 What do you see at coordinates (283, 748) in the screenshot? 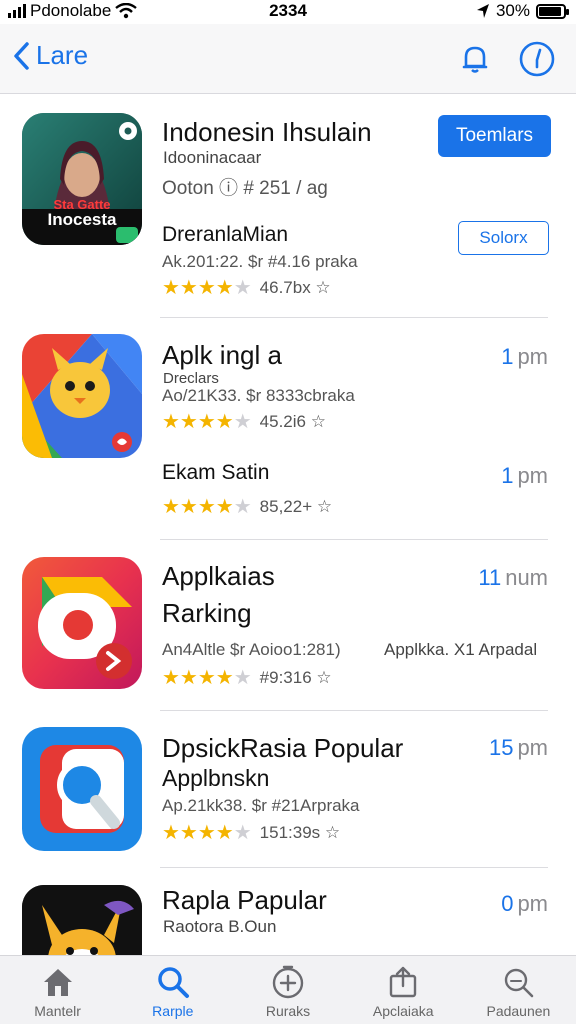
I see `app-4-title: DpsickRasia Popular` at bounding box center [283, 748].